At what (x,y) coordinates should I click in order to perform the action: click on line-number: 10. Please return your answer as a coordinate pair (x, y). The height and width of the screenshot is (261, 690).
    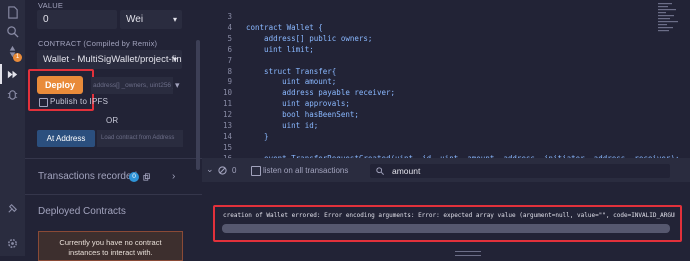
    Looking at the image, I should click on (227, 93).